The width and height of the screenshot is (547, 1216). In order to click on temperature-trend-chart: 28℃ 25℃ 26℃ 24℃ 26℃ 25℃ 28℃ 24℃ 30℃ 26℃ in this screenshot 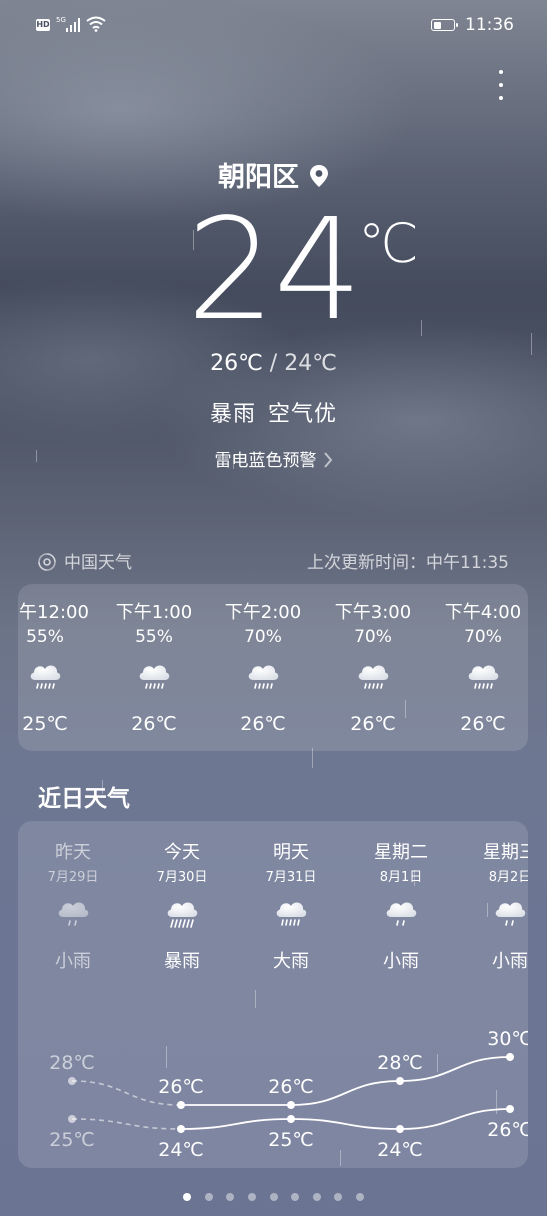, I will do `click(288, 1094)`.